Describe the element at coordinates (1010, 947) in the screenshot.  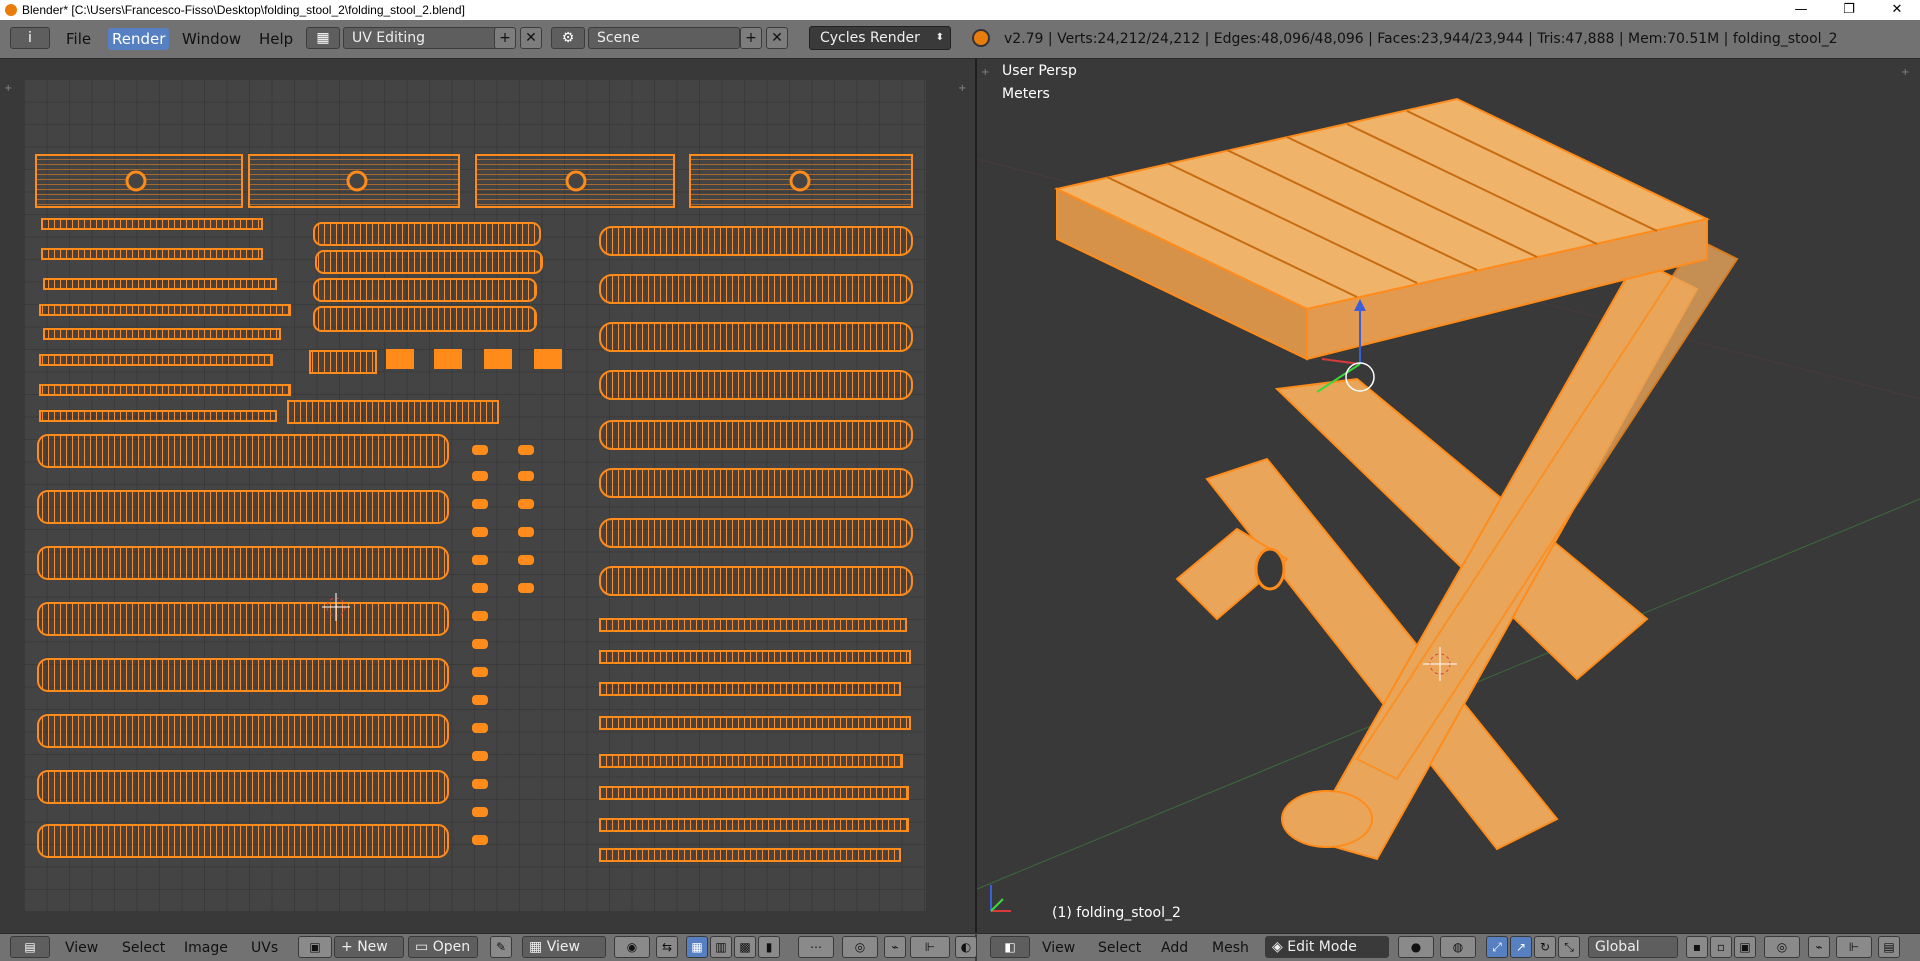
I see `editor-type-3d-icon: ◧` at that location.